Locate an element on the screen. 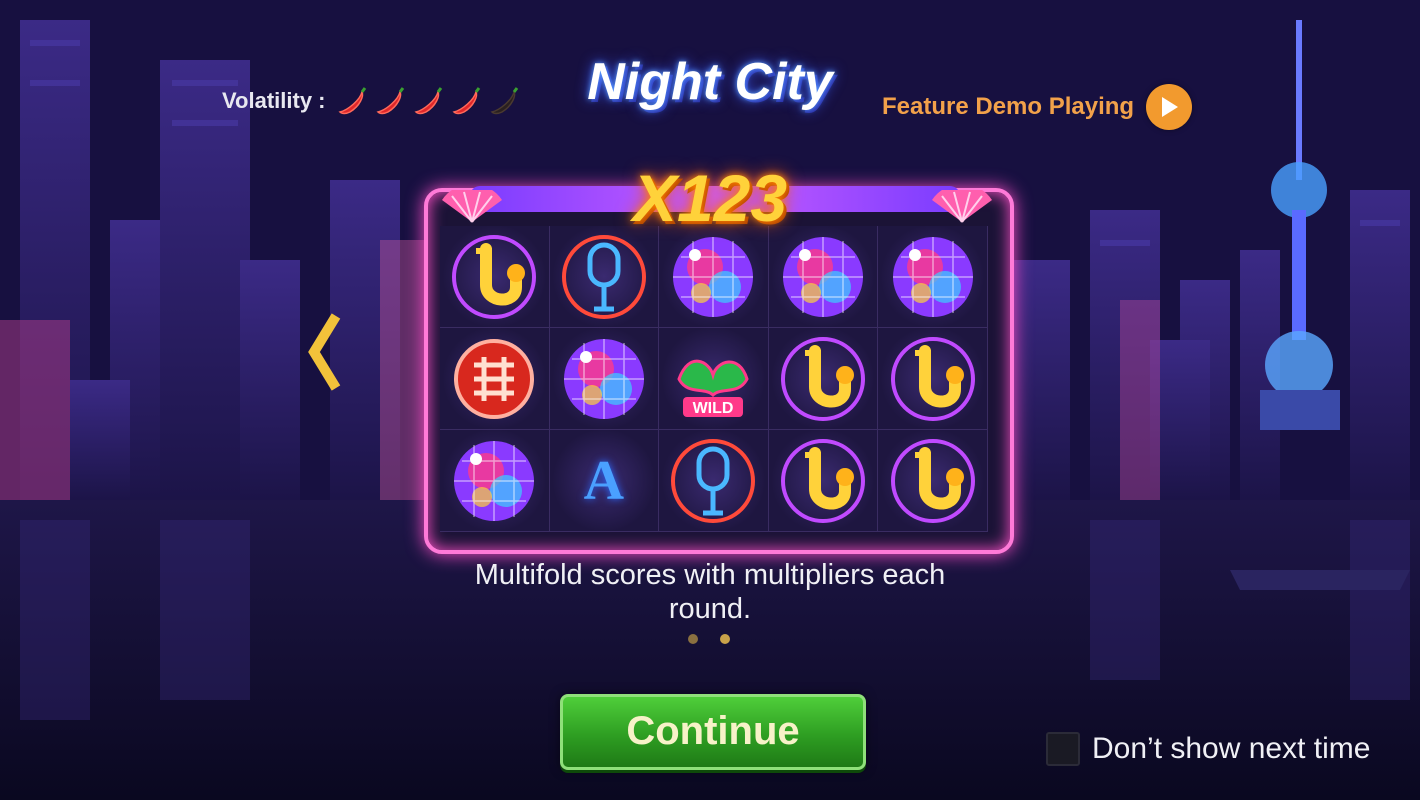  volatility-label: Volatility : is located at coordinates (274, 100).